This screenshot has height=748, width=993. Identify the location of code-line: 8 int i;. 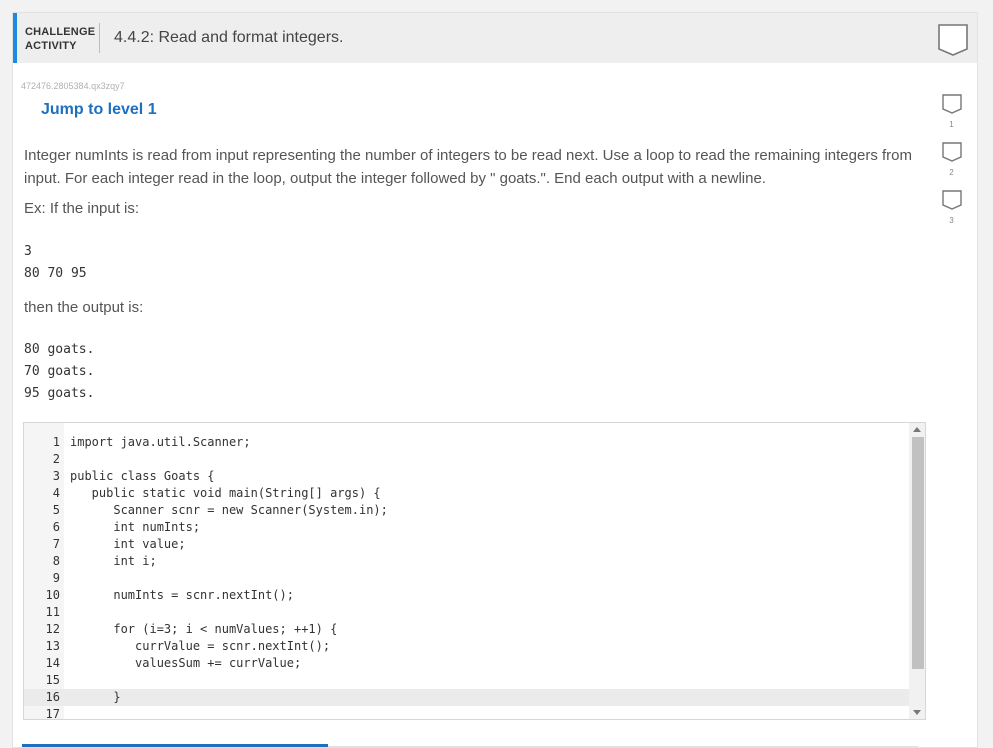
(466, 561).